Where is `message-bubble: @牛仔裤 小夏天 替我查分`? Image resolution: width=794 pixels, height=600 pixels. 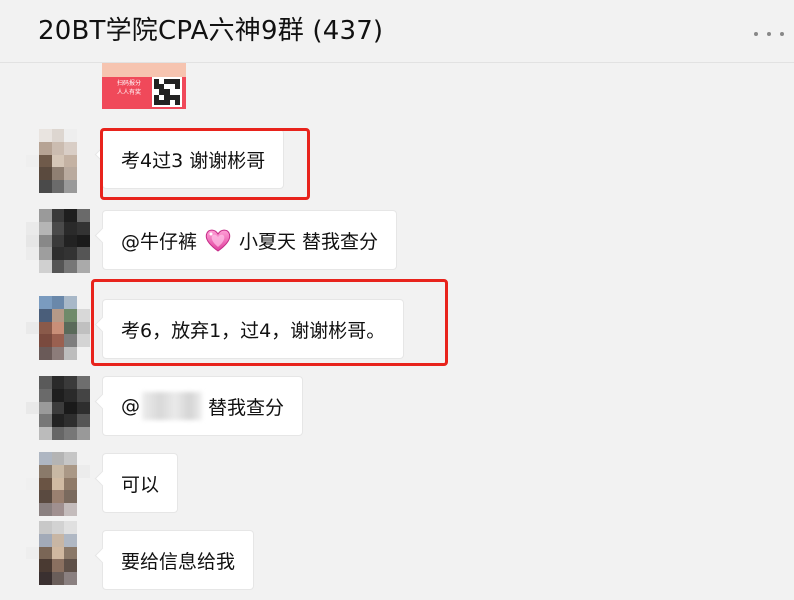 message-bubble: @牛仔裤 小夏天 替我查分 is located at coordinates (250, 240).